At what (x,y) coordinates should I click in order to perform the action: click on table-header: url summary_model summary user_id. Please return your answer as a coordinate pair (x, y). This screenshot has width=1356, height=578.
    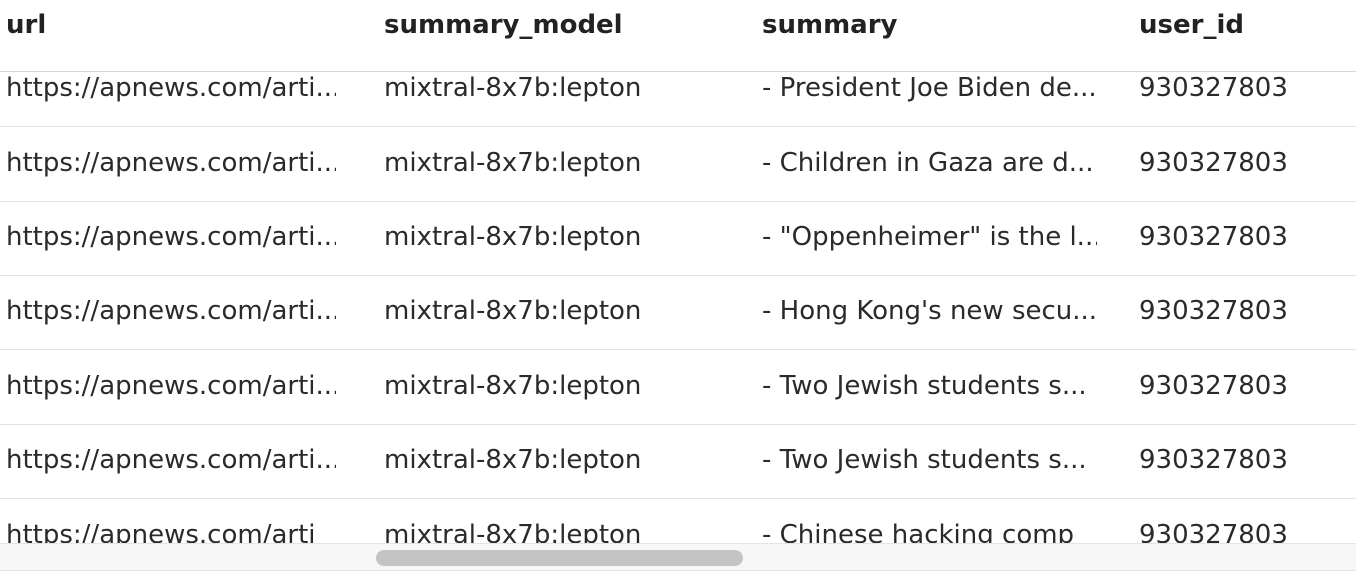
    Looking at the image, I should click on (678, 36).